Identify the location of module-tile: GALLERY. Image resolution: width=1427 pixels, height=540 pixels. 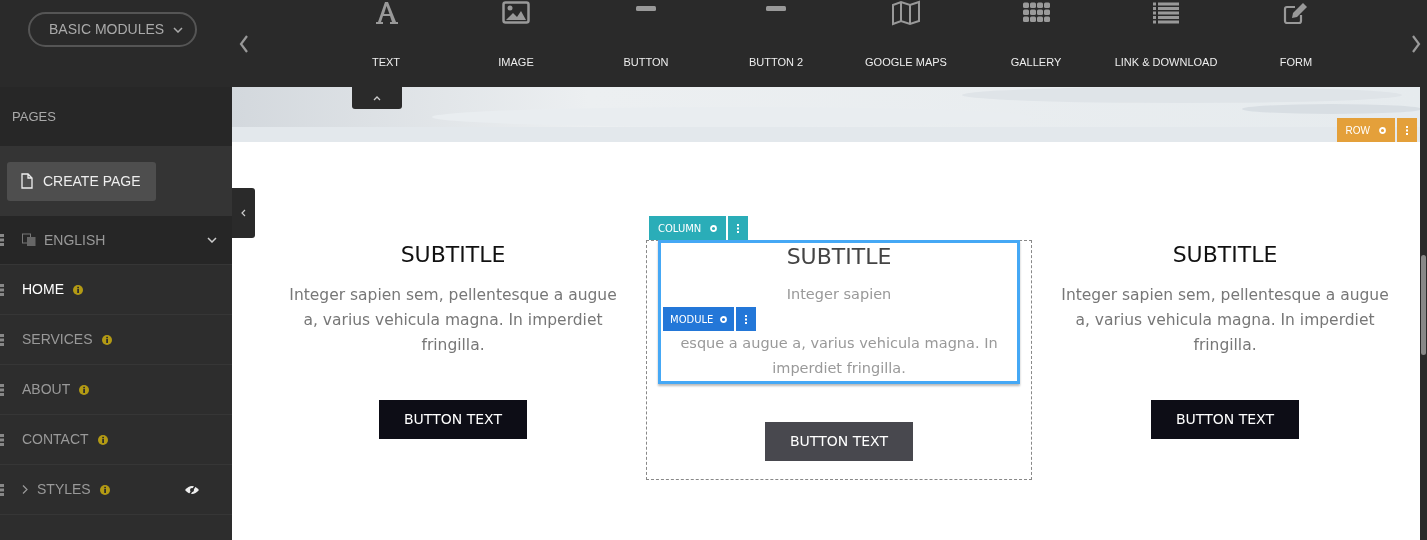
(1036, 43).